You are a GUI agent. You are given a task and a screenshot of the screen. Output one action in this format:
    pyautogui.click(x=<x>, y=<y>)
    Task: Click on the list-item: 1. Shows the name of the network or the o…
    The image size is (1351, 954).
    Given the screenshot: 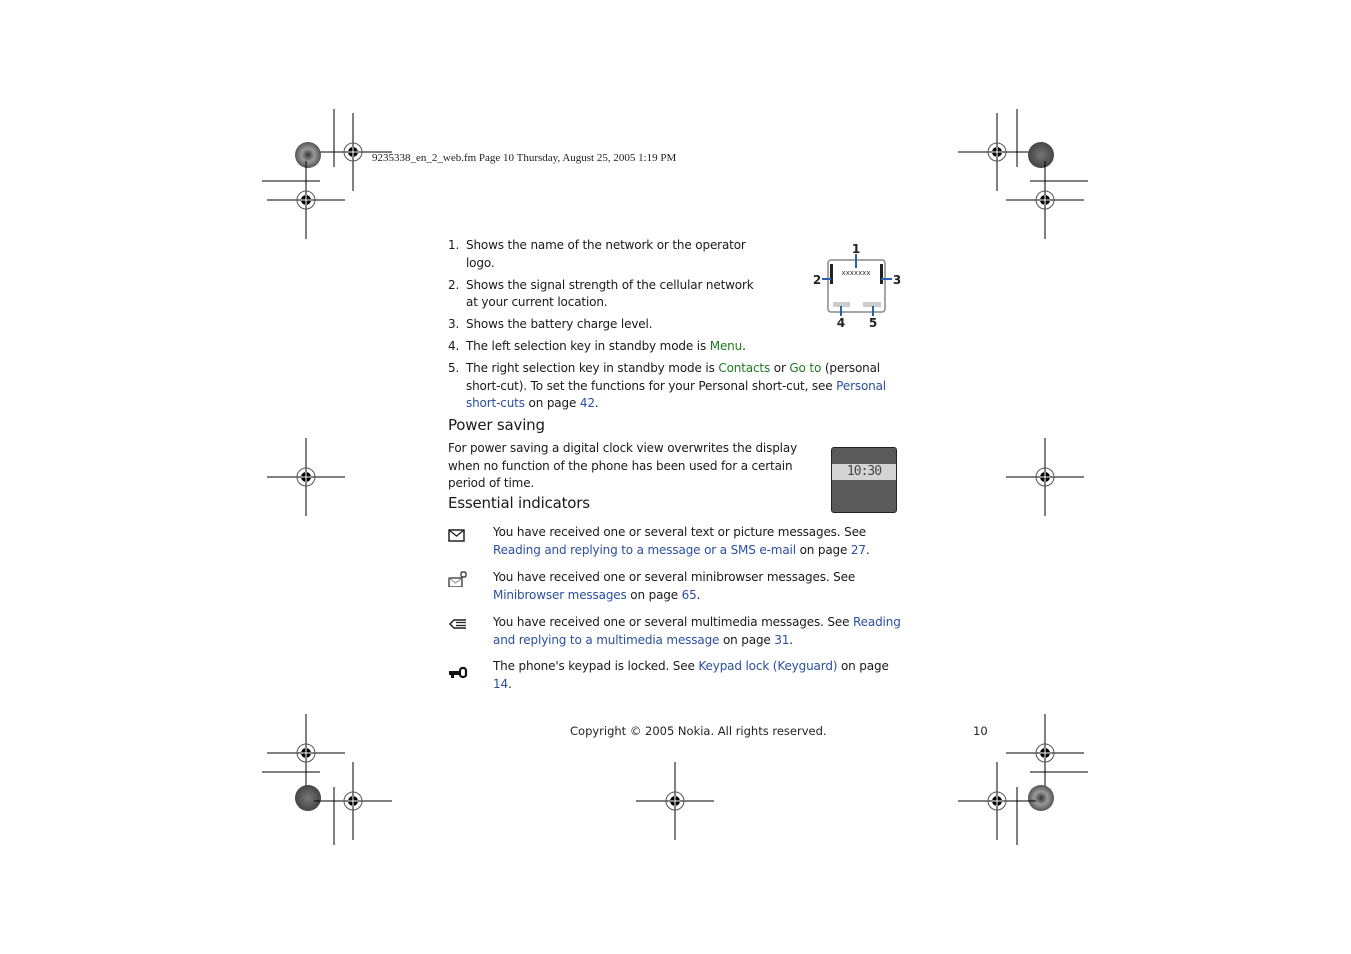 What is the action you would take?
    pyautogui.click(x=607, y=254)
    